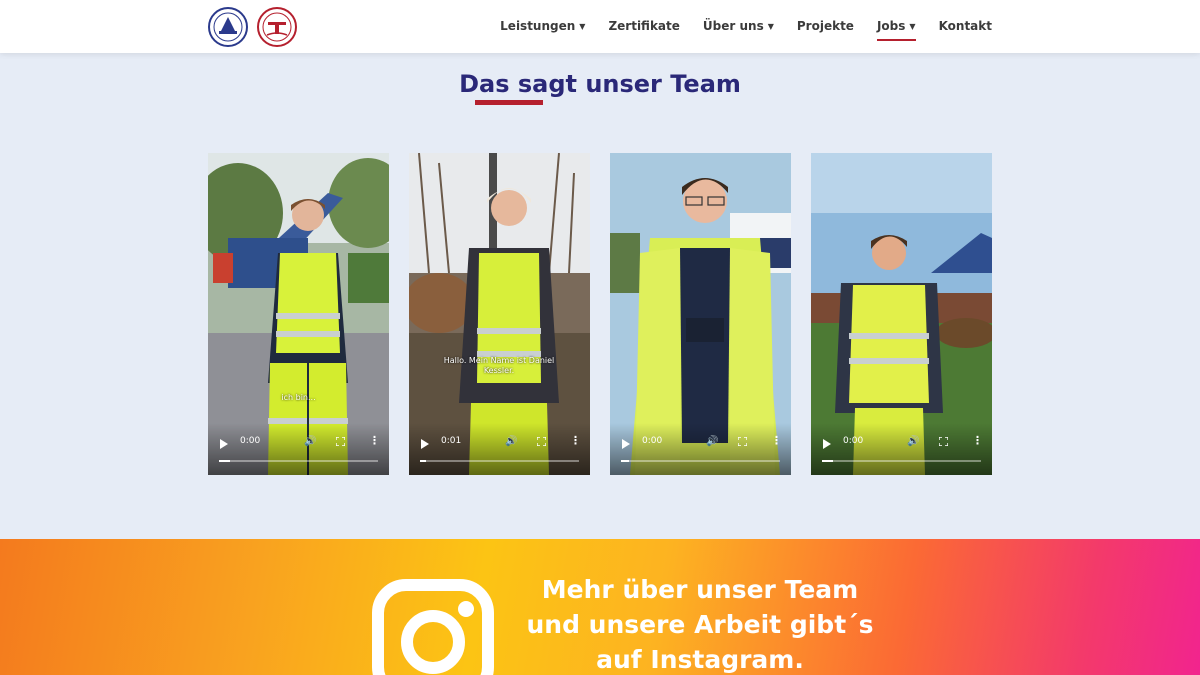  Describe the element at coordinates (700, 659) in the screenshot. I see `instagram-cta-line: auf Instagram.` at that location.